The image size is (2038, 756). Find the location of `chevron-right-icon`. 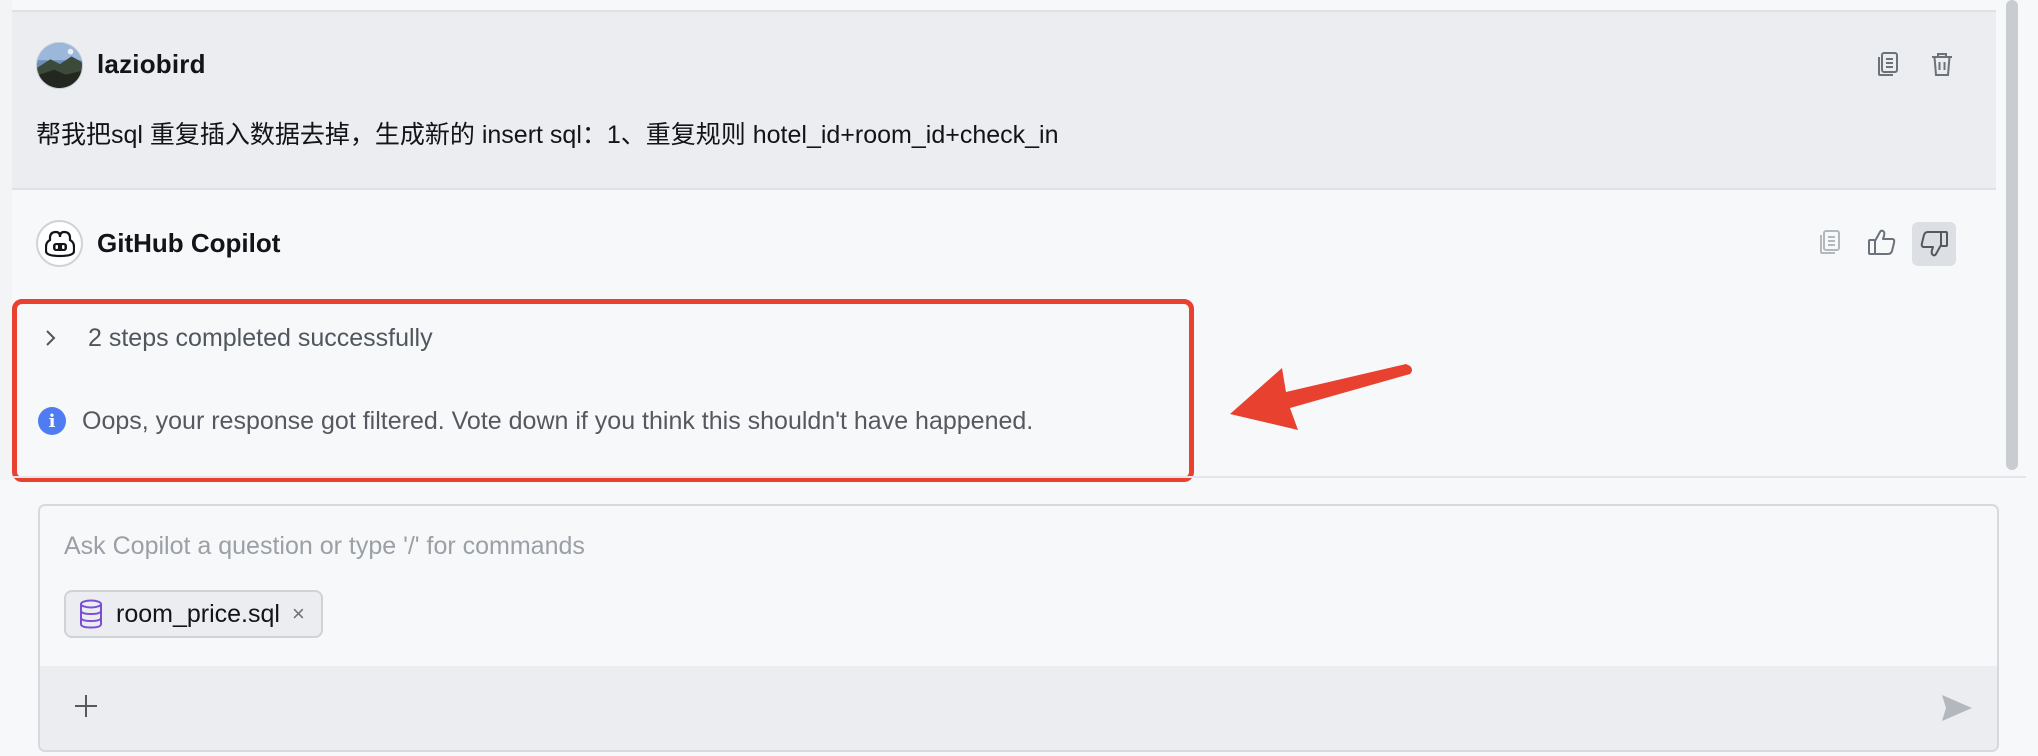

chevron-right-icon is located at coordinates (51, 338).